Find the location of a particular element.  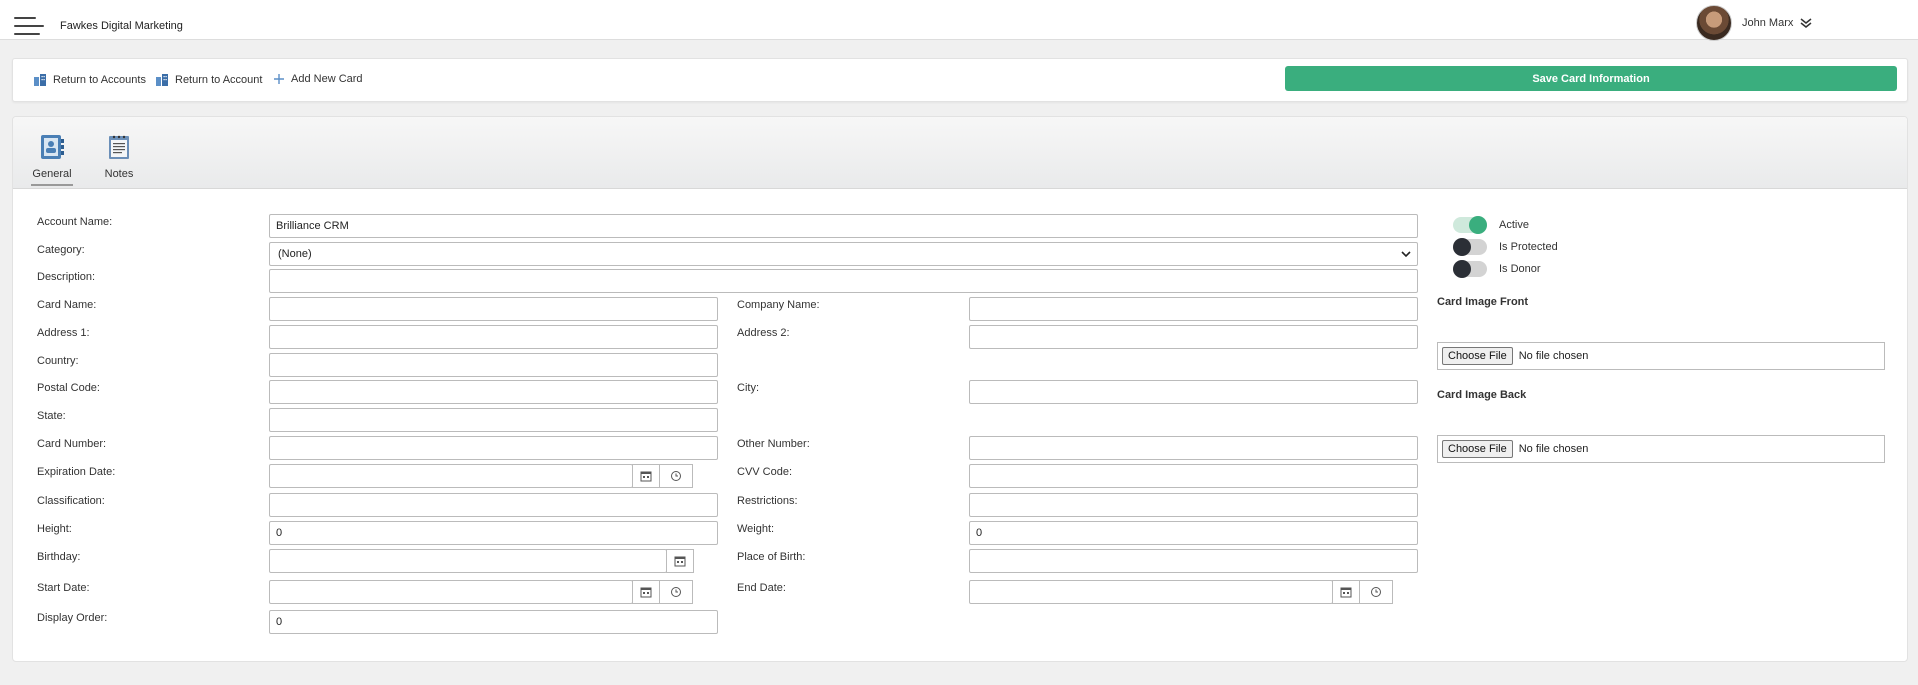

tab-general: General is located at coordinates (52, 159).